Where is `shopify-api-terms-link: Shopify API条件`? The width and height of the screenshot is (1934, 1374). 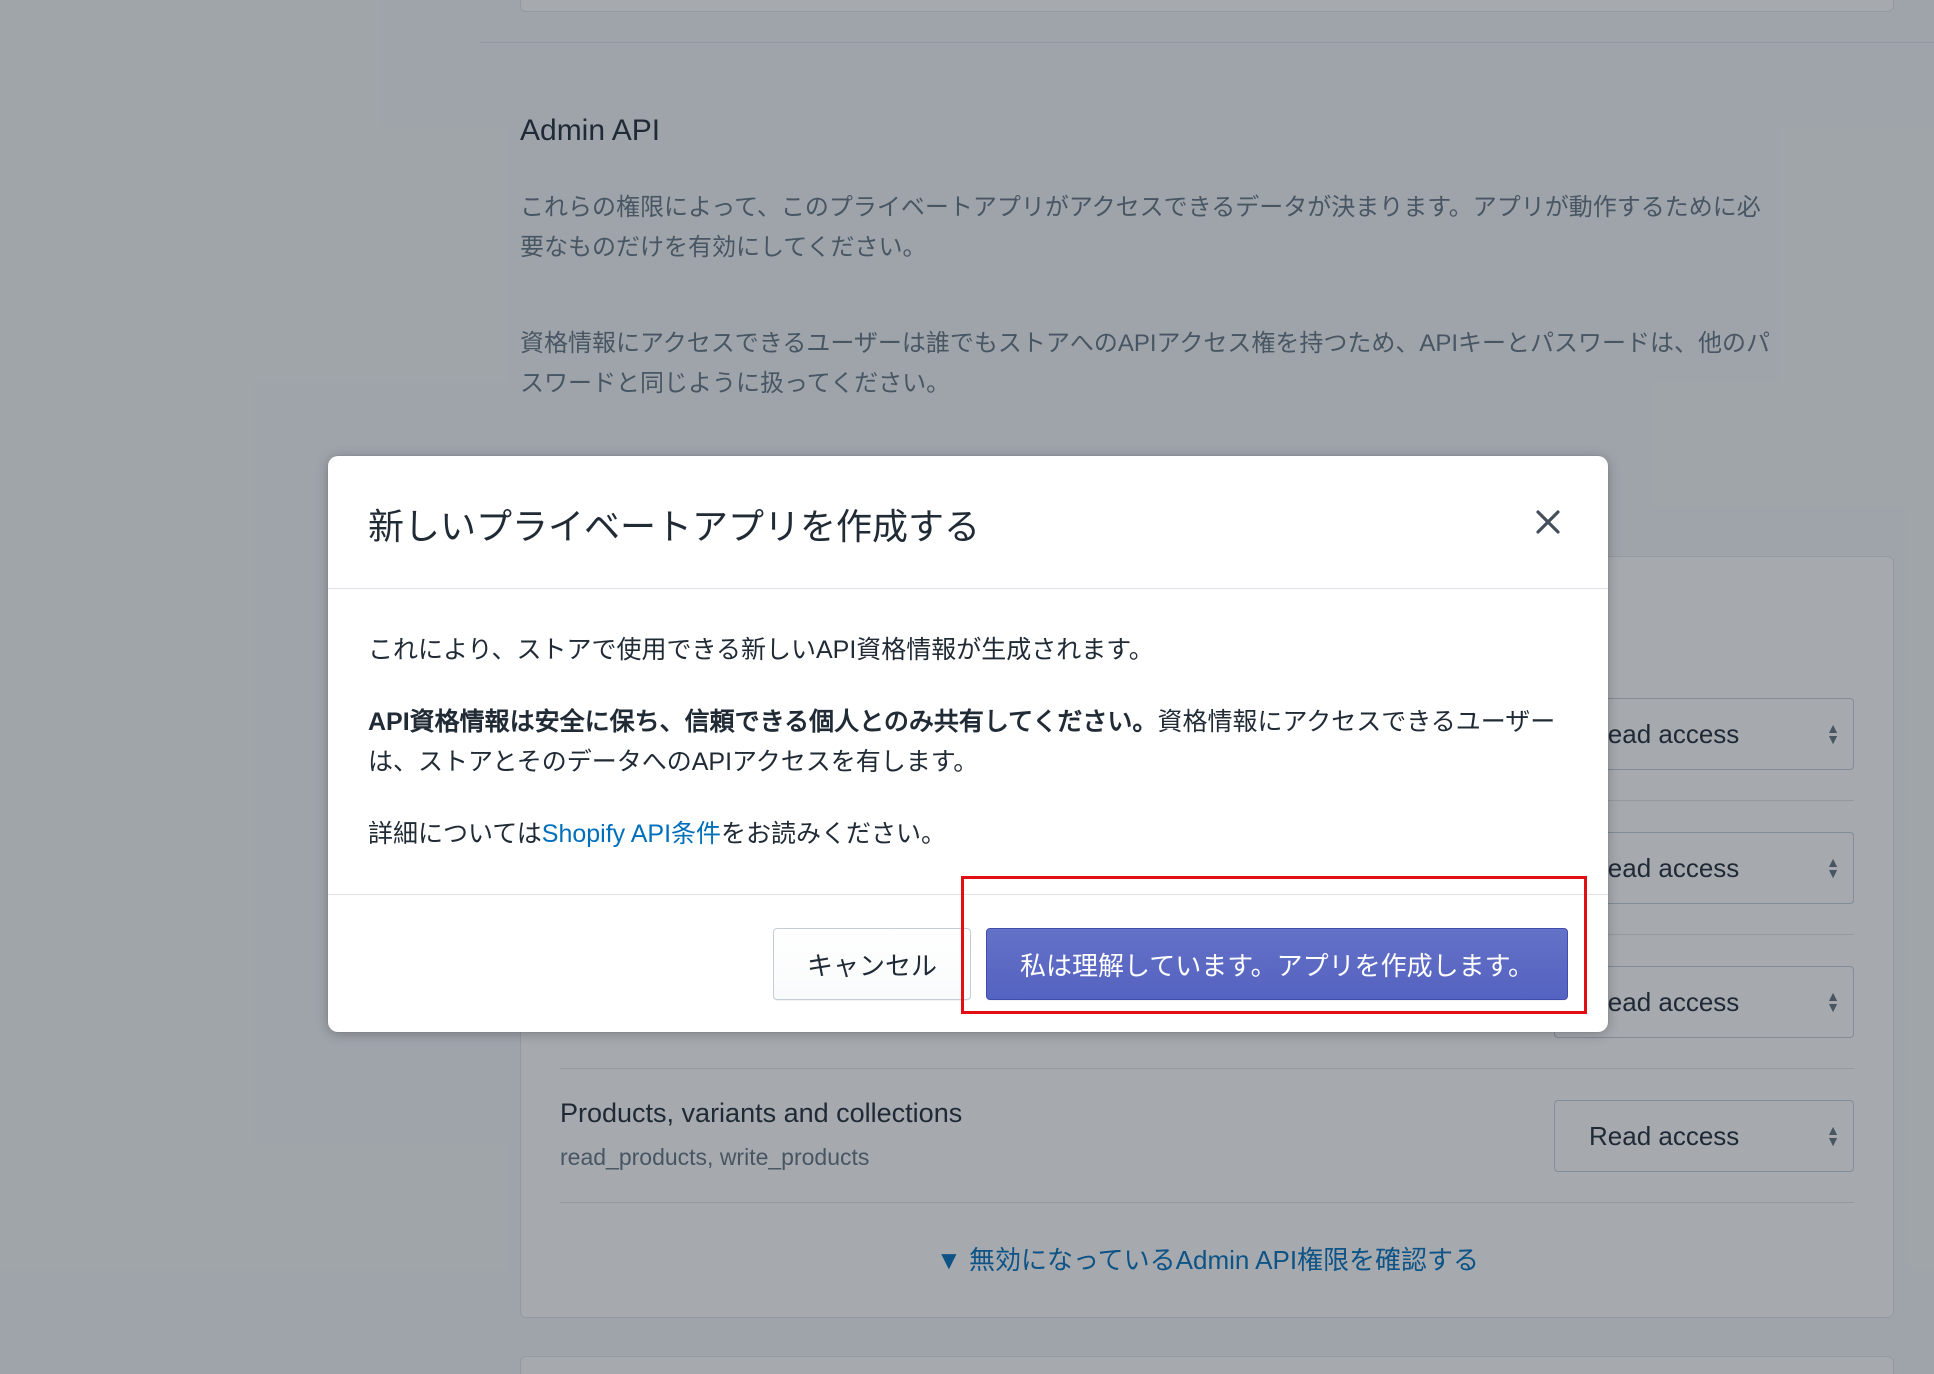 shopify-api-terms-link: Shopify API条件 is located at coordinates (631, 834).